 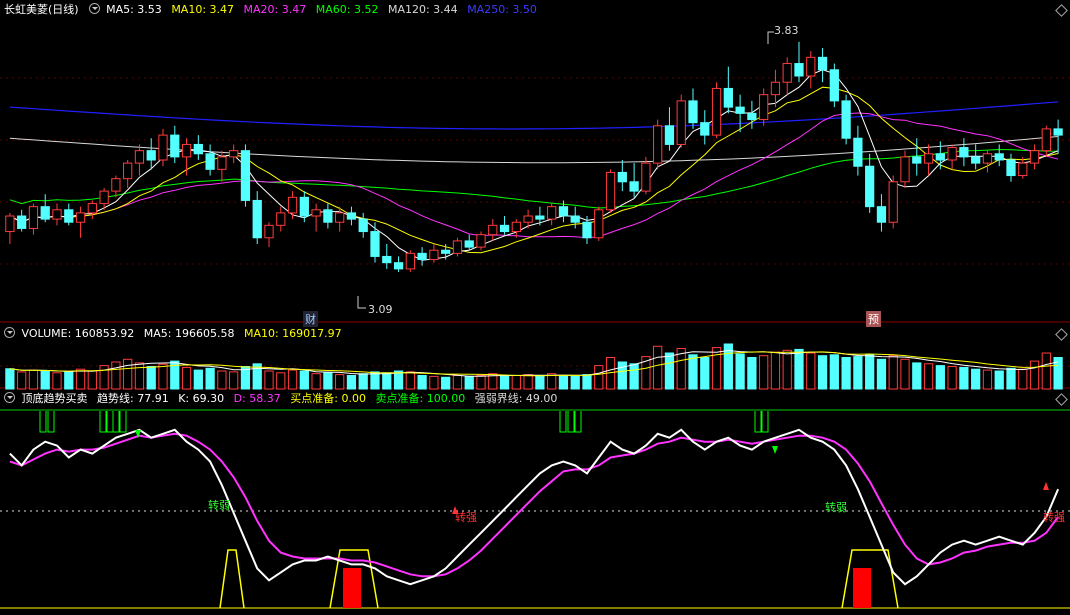 What do you see at coordinates (310, 319) in the screenshot?
I see `earnings-tag: 财` at bounding box center [310, 319].